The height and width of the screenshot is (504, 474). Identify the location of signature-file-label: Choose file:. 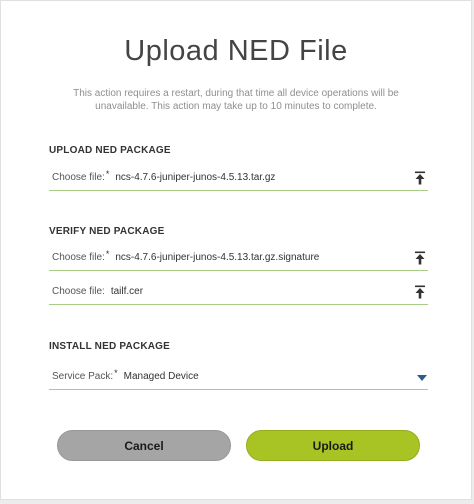
(78, 257).